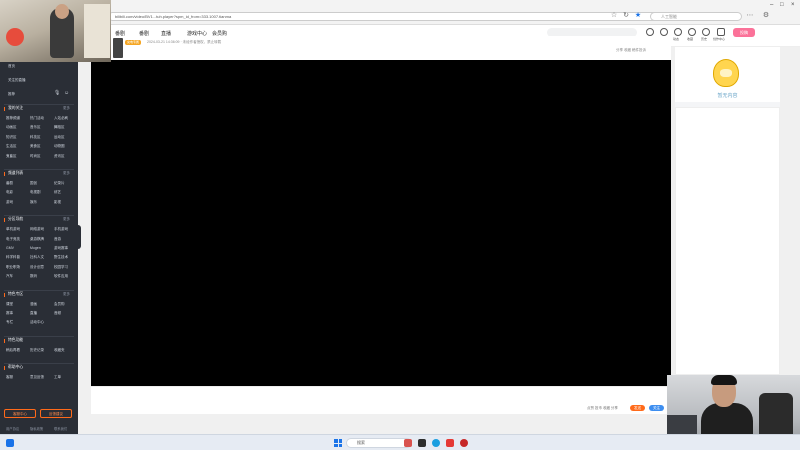  I want to click on sidebar-link: 音乐区, so click(35, 127).